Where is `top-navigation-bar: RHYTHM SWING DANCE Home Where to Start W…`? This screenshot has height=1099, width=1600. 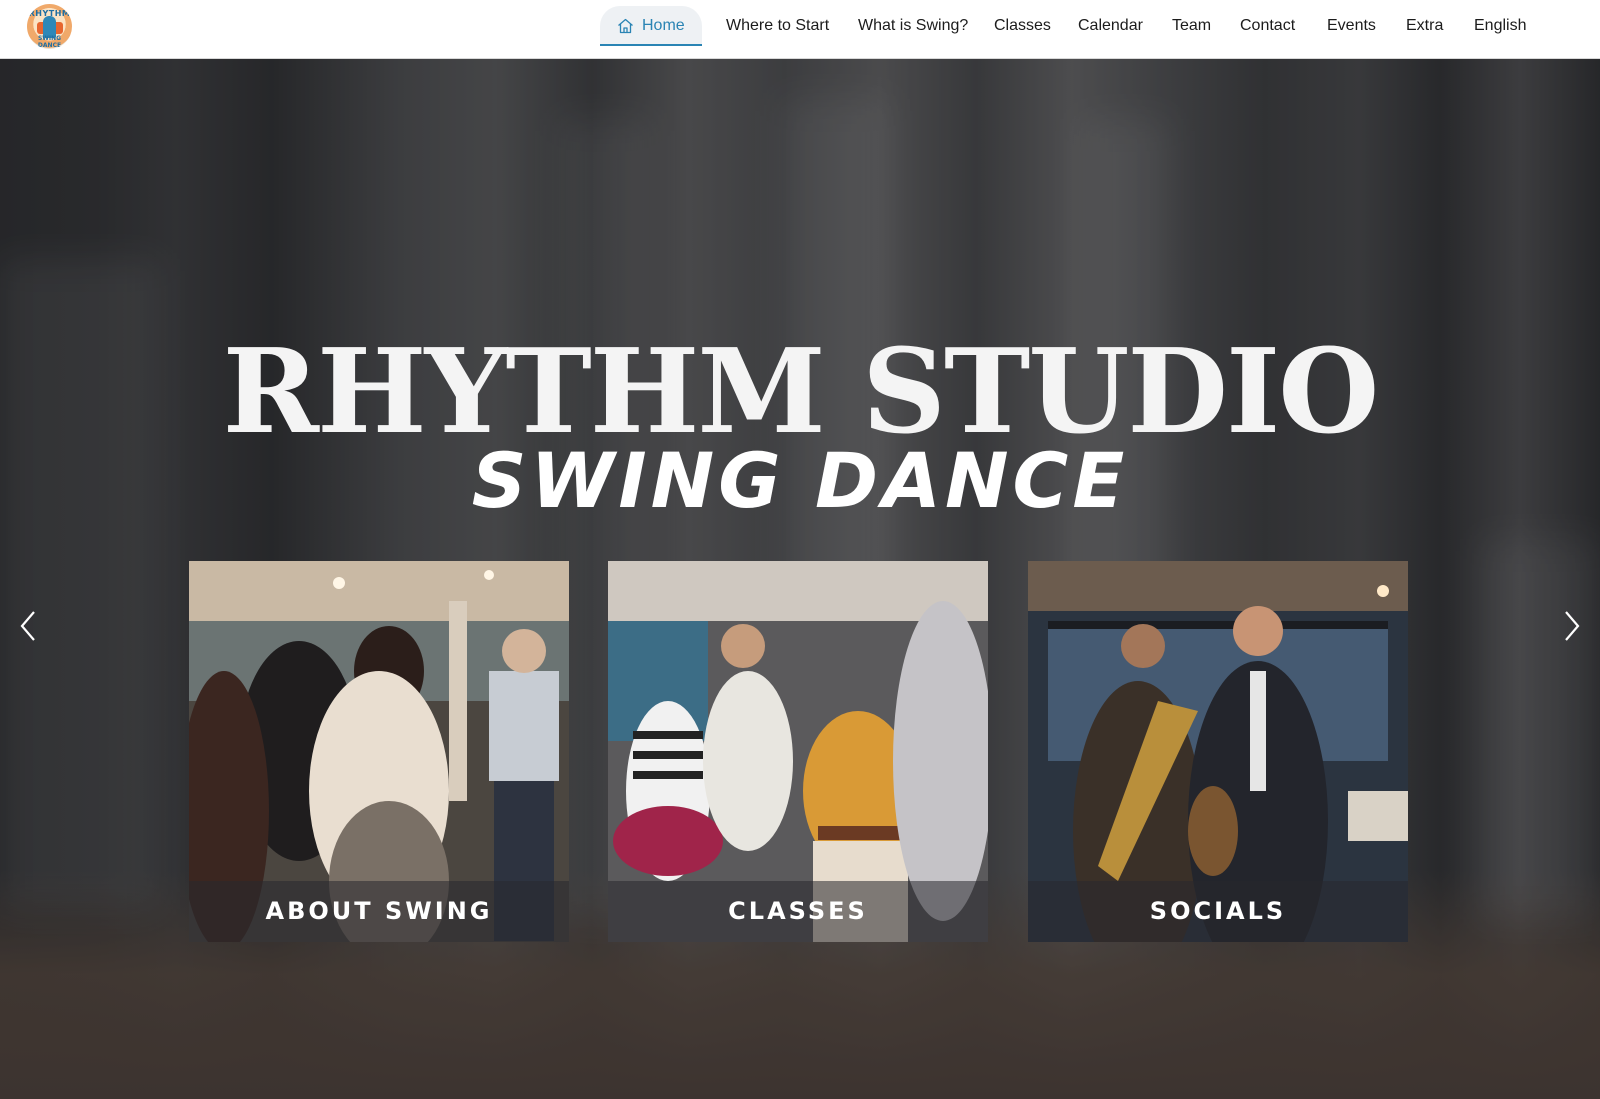 top-navigation-bar: RHYTHM SWING DANCE Home Where to Start W… is located at coordinates (800, 29).